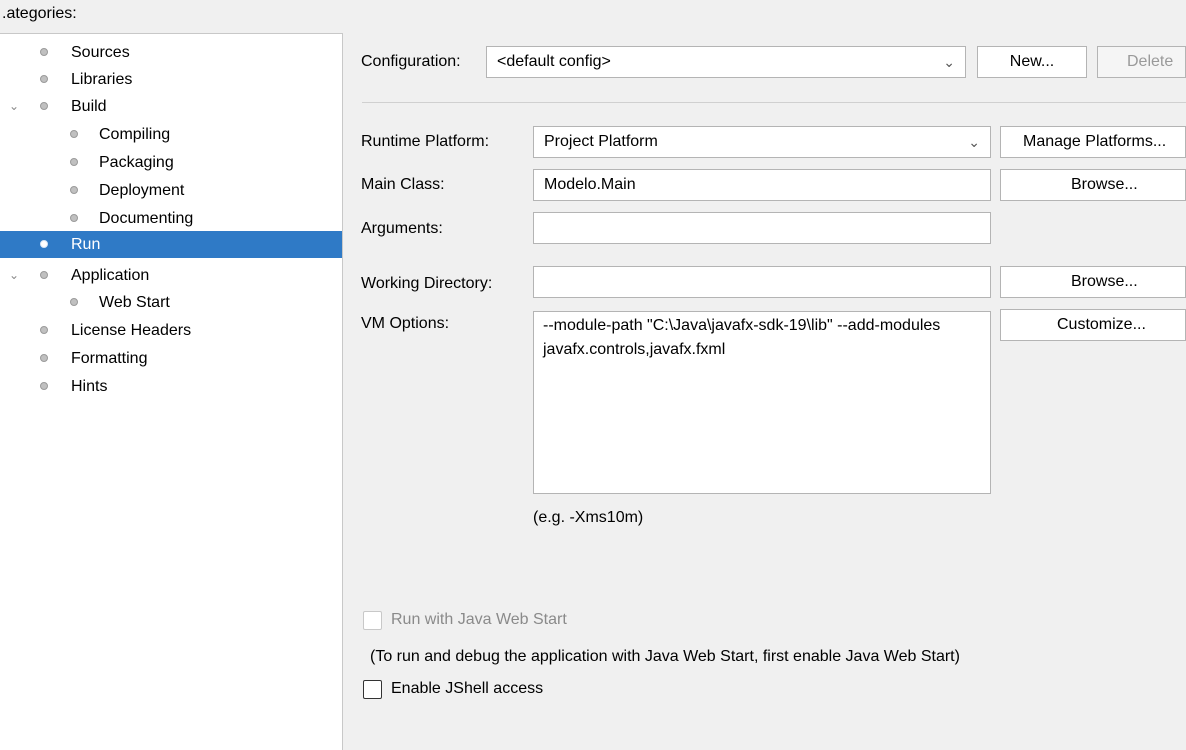 Image resolution: width=1186 pixels, height=750 pixels. What do you see at coordinates (427, 283) in the screenshot?
I see `working-directory-label: Working Directory:` at bounding box center [427, 283].